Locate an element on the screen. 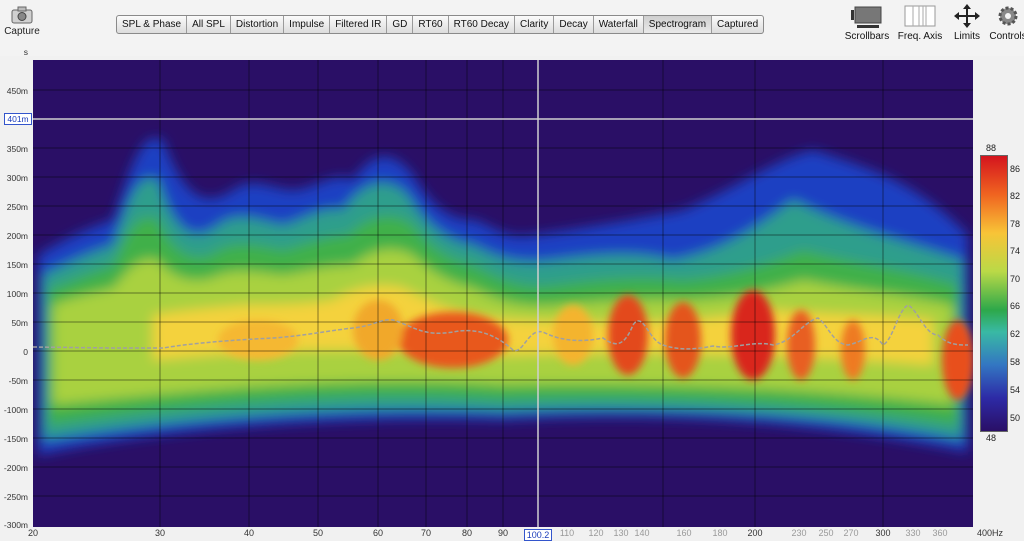  x-tick-400hz: 400Hz is located at coordinates (990, 533).